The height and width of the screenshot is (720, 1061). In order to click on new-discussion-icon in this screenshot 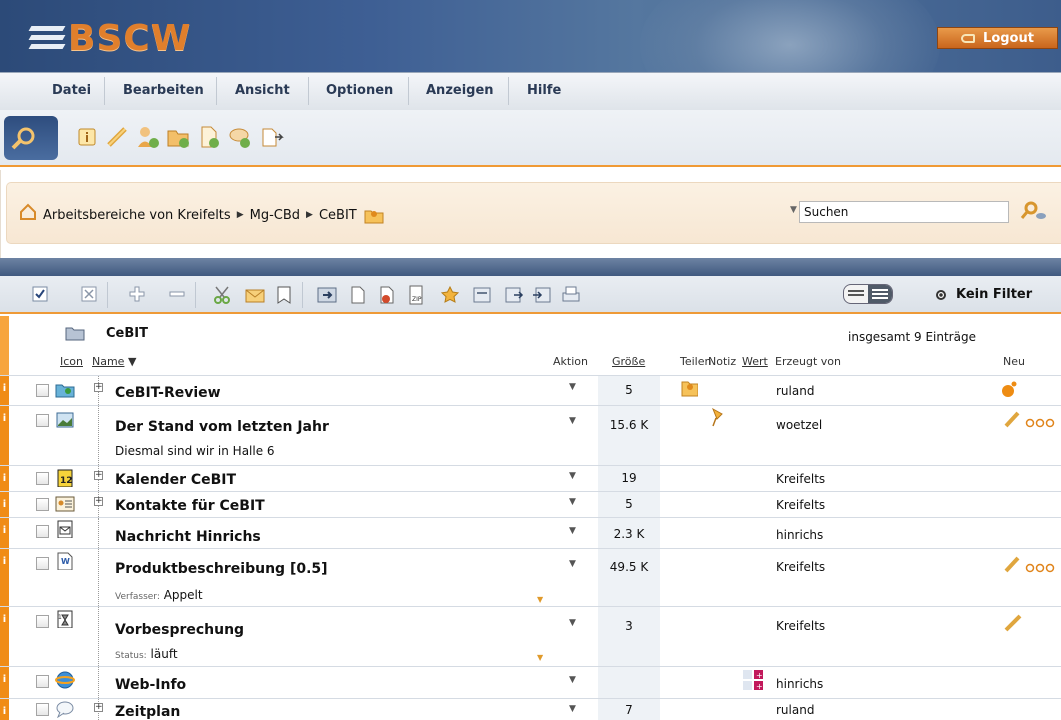, I will do `click(240, 137)`.